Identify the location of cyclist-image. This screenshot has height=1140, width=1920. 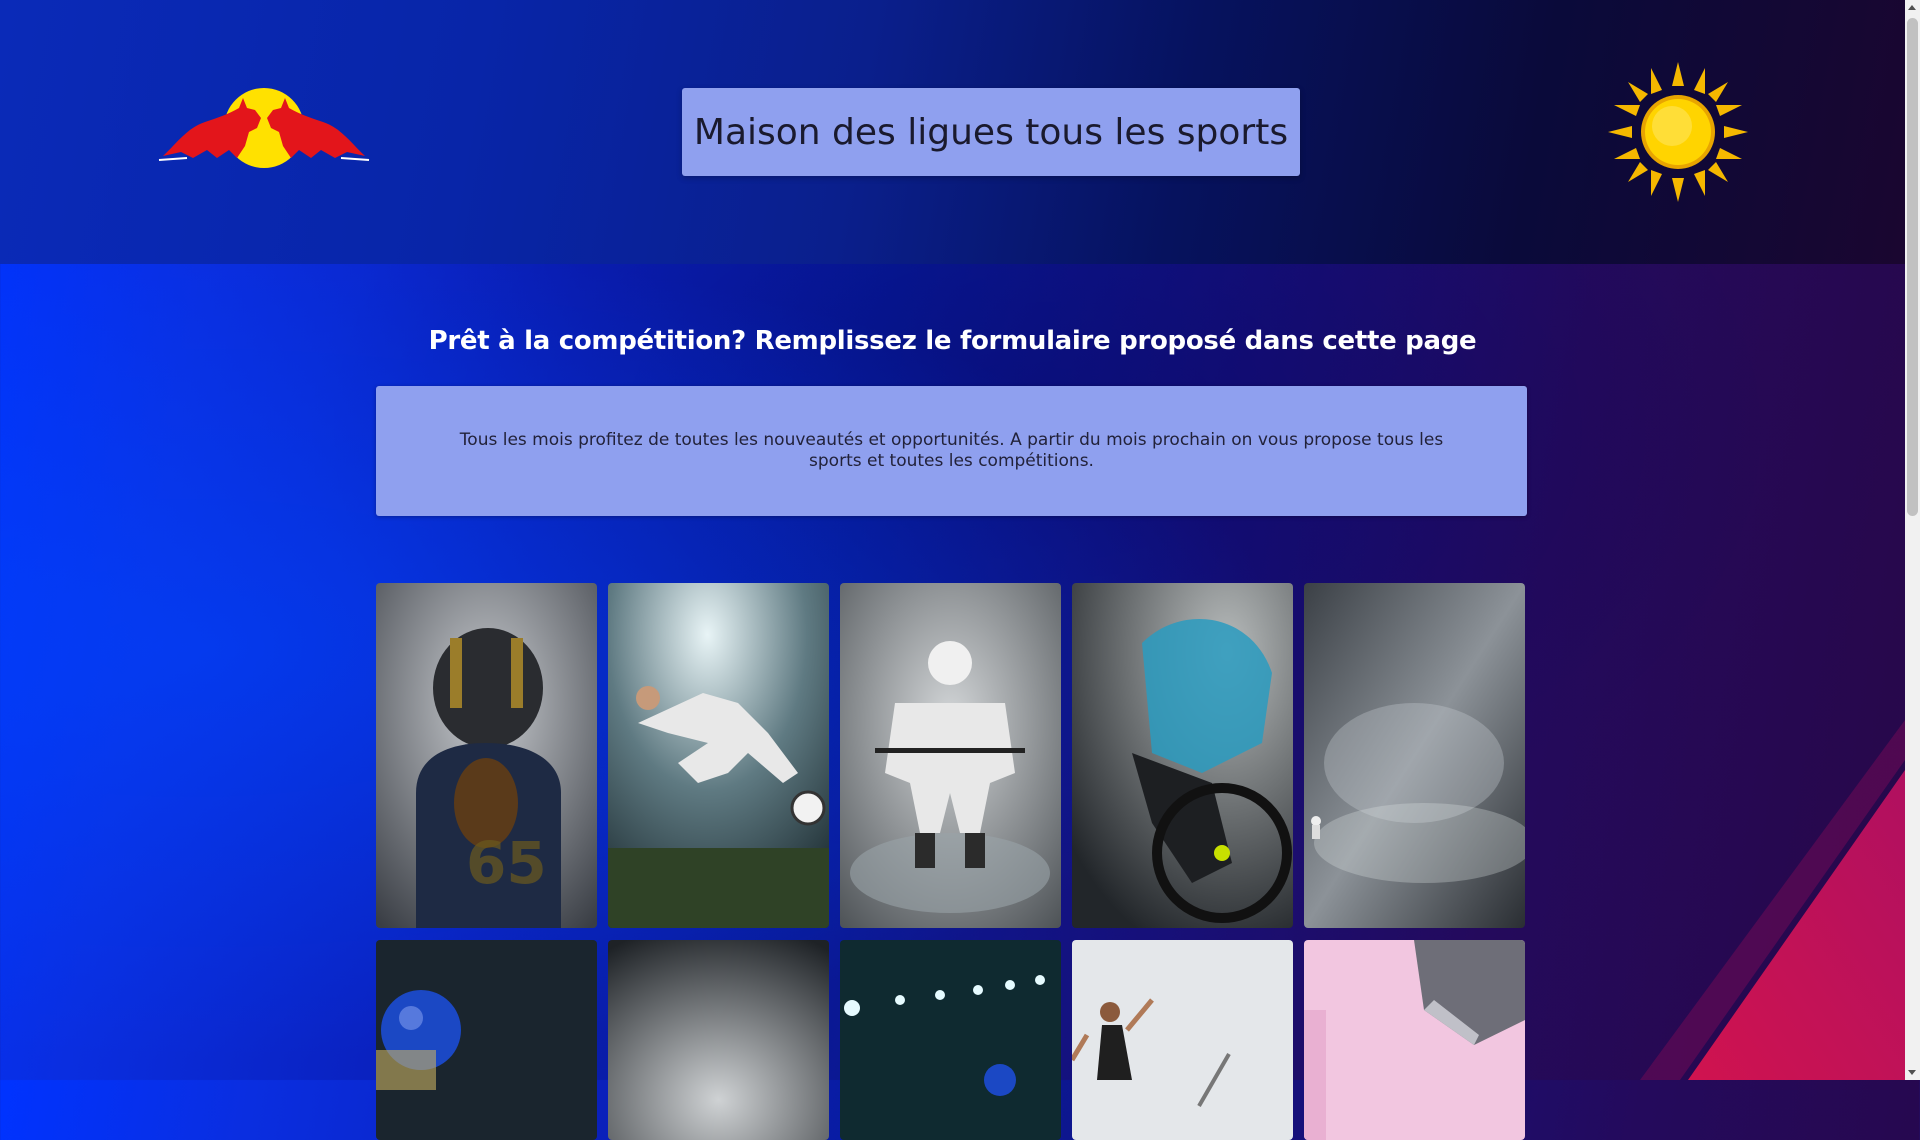
(1182, 755).